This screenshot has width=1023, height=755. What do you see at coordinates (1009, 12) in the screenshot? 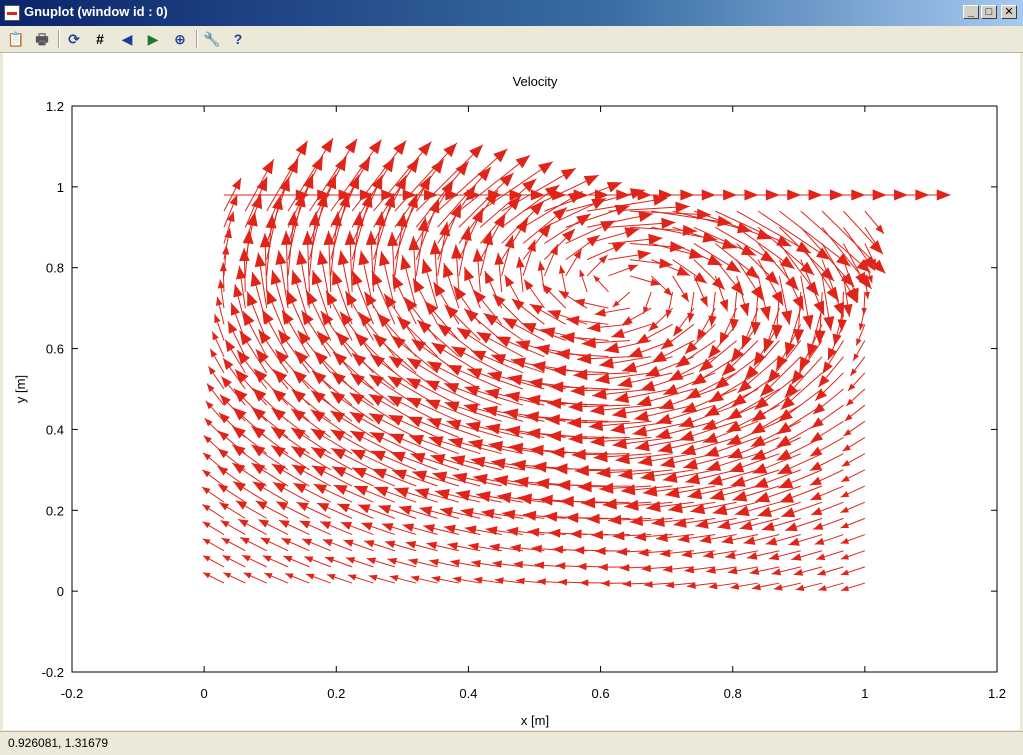
I see `close-button: ✕` at bounding box center [1009, 12].